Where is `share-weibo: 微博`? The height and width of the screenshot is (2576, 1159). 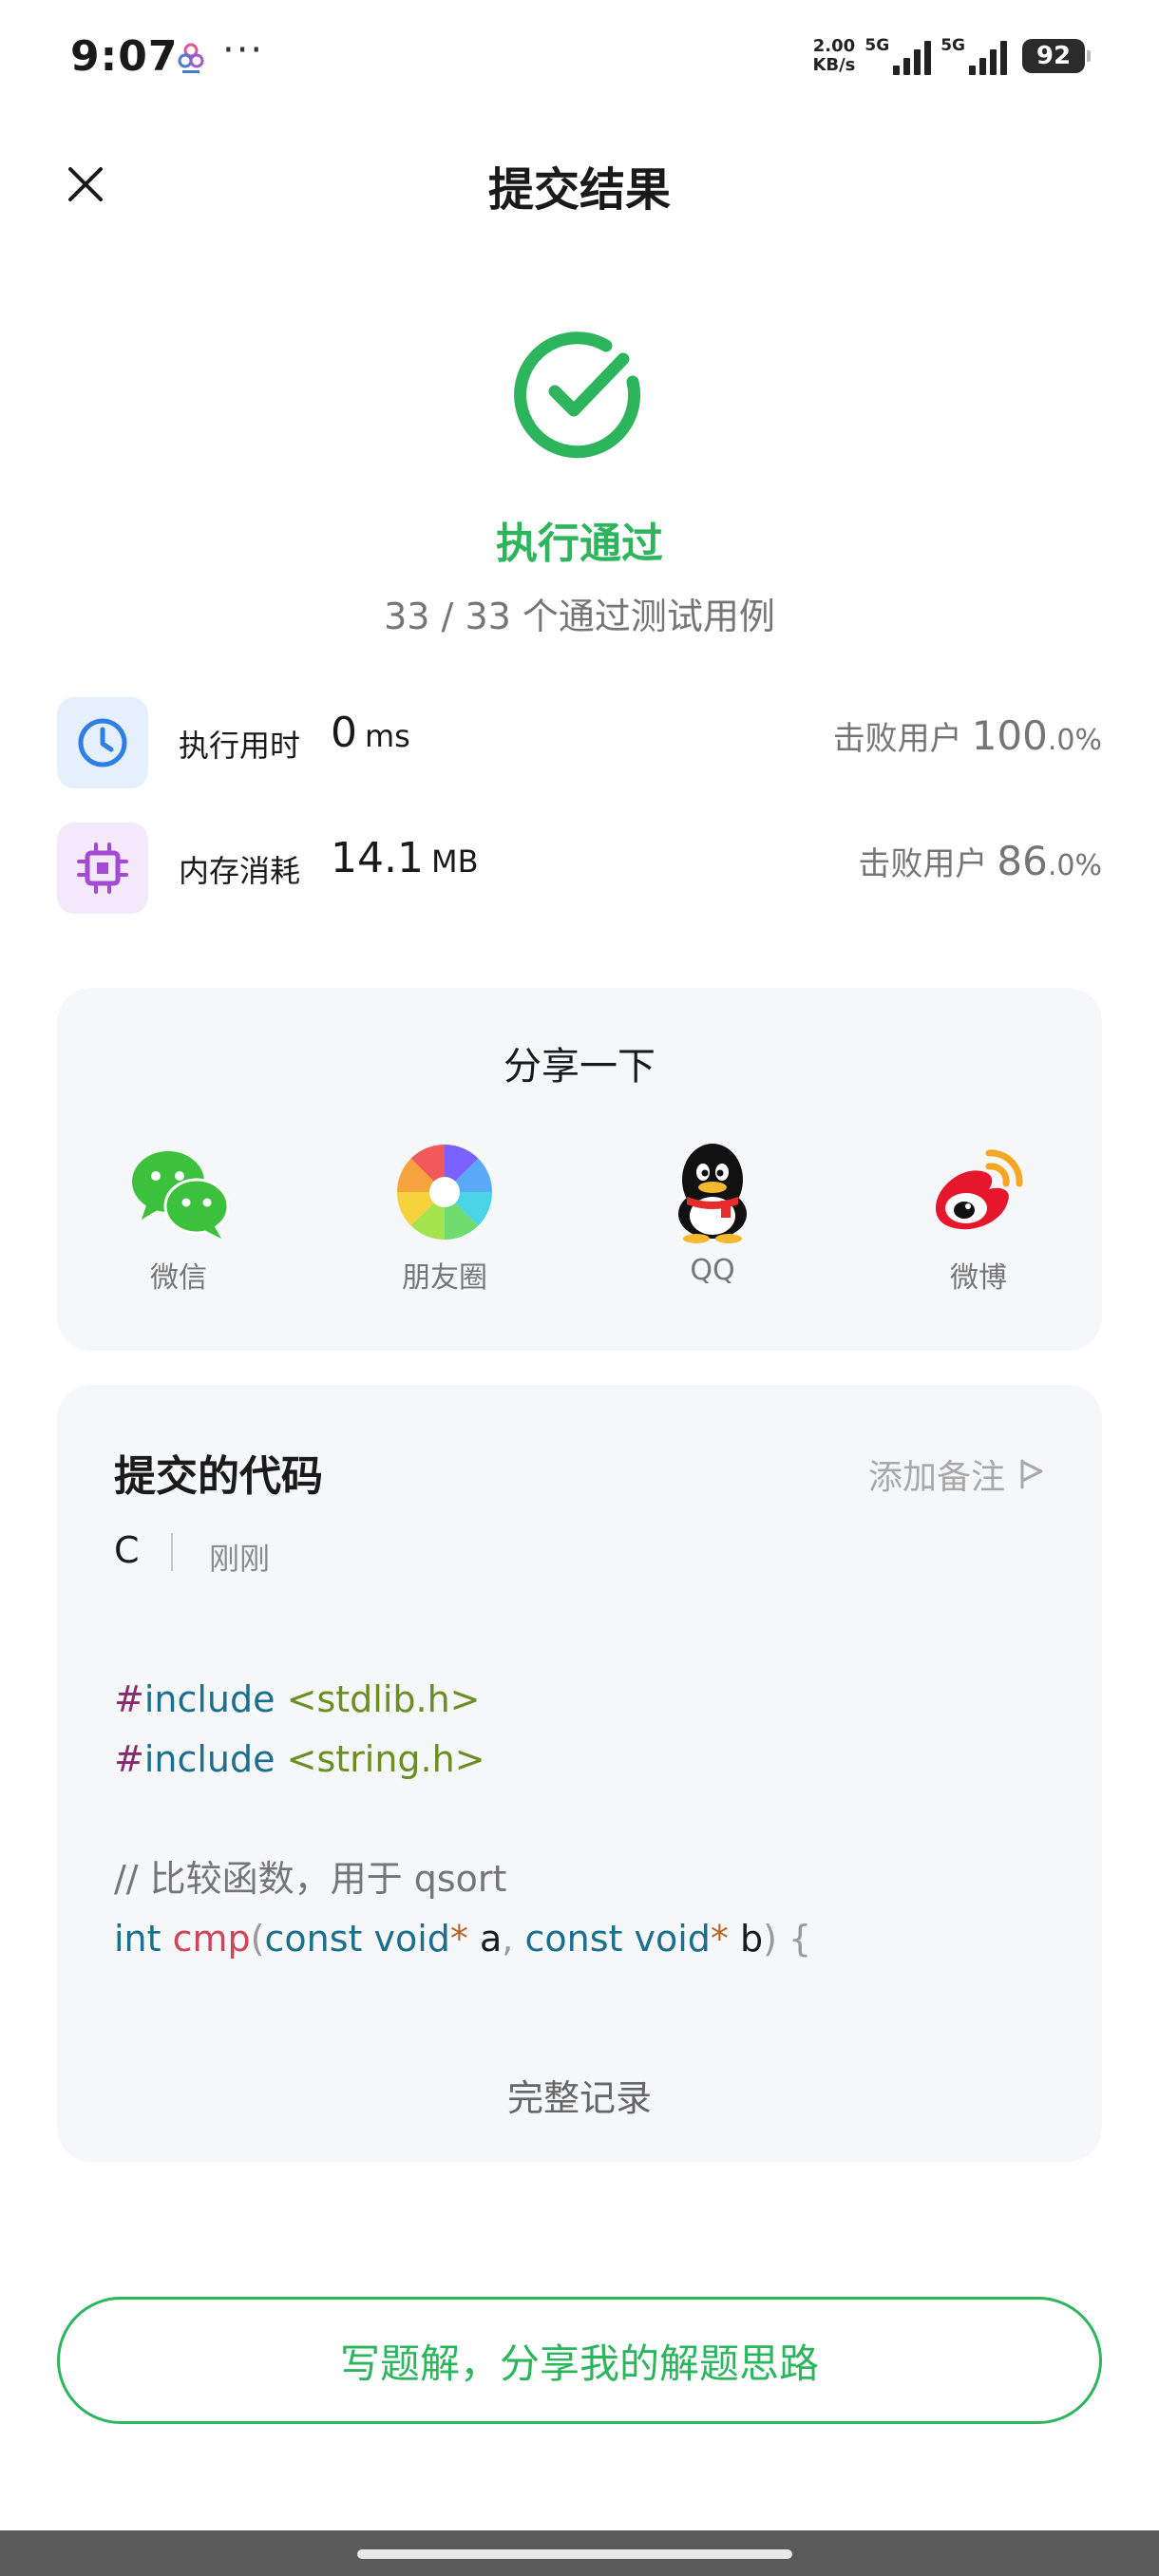 share-weibo: 微博 is located at coordinates (978, 1218).